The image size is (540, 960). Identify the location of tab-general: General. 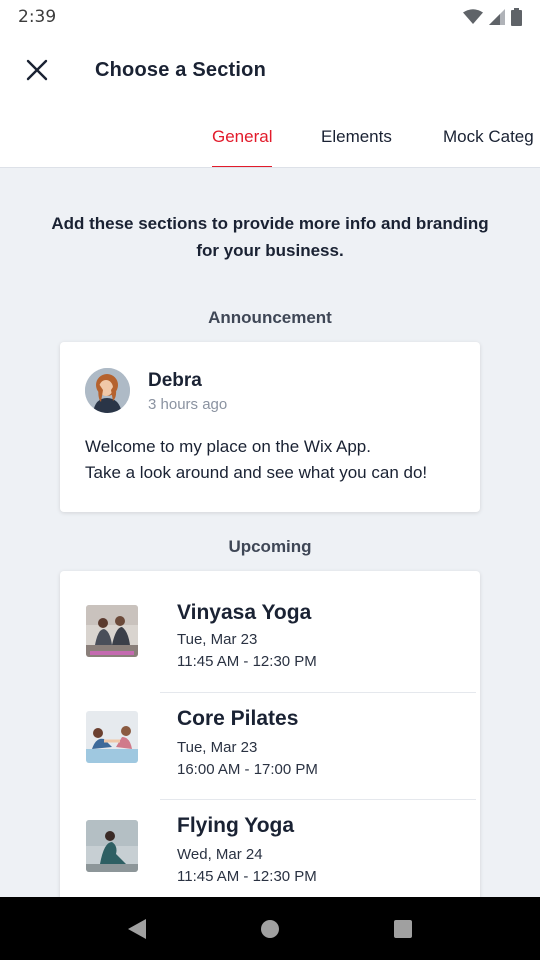
(242, 136).